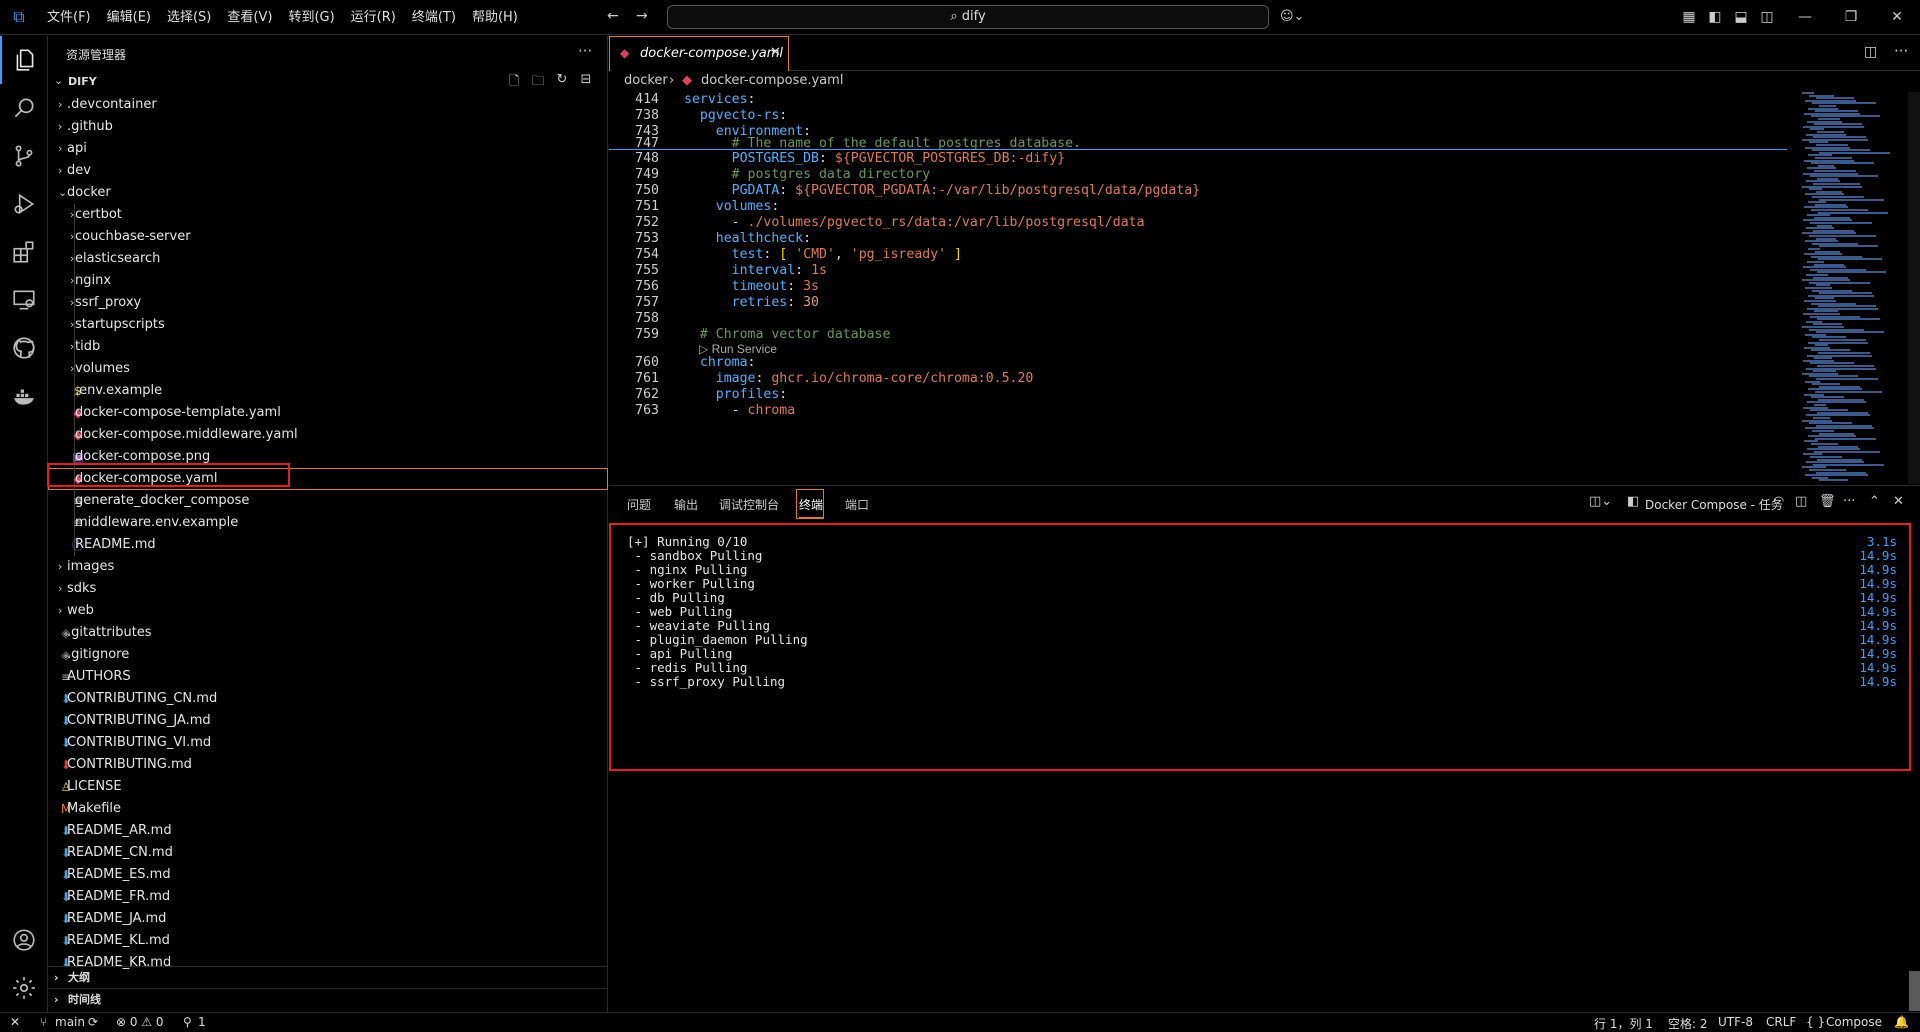  I want to click on split-editor-icon: ◫, so click(1870, 52).